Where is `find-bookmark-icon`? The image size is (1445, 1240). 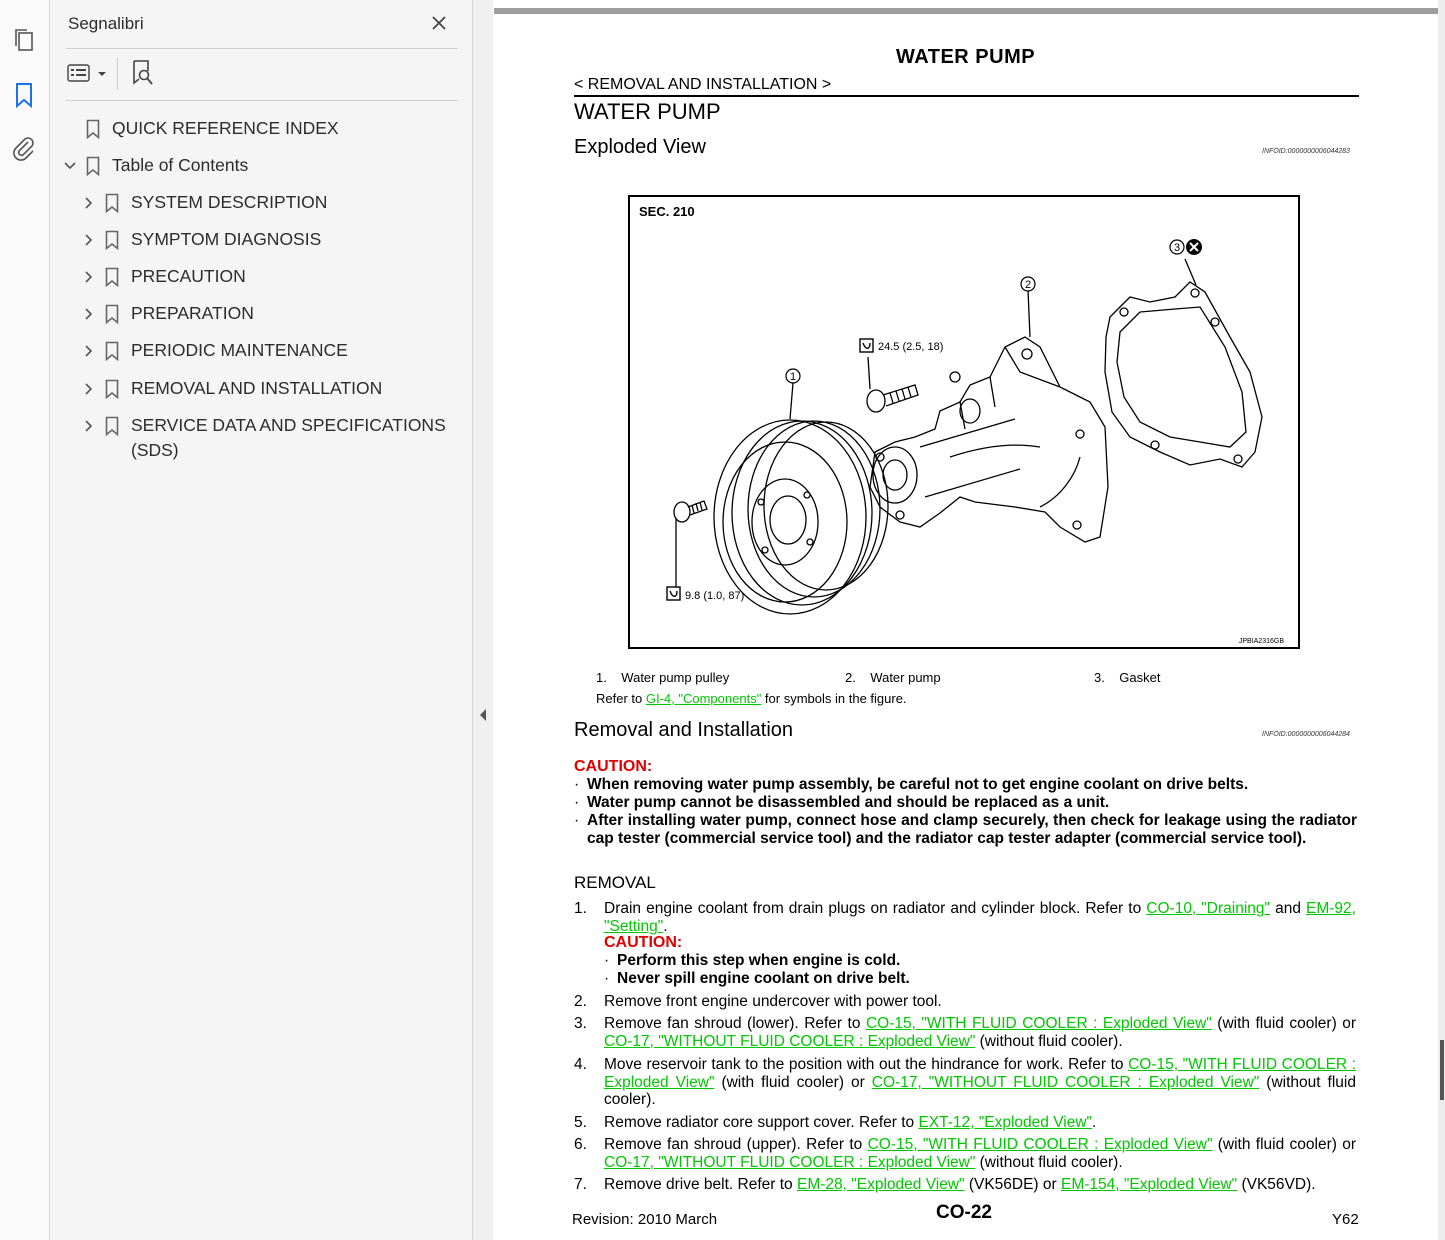 find-bookmark-icon is located at coordinates (143, 75).